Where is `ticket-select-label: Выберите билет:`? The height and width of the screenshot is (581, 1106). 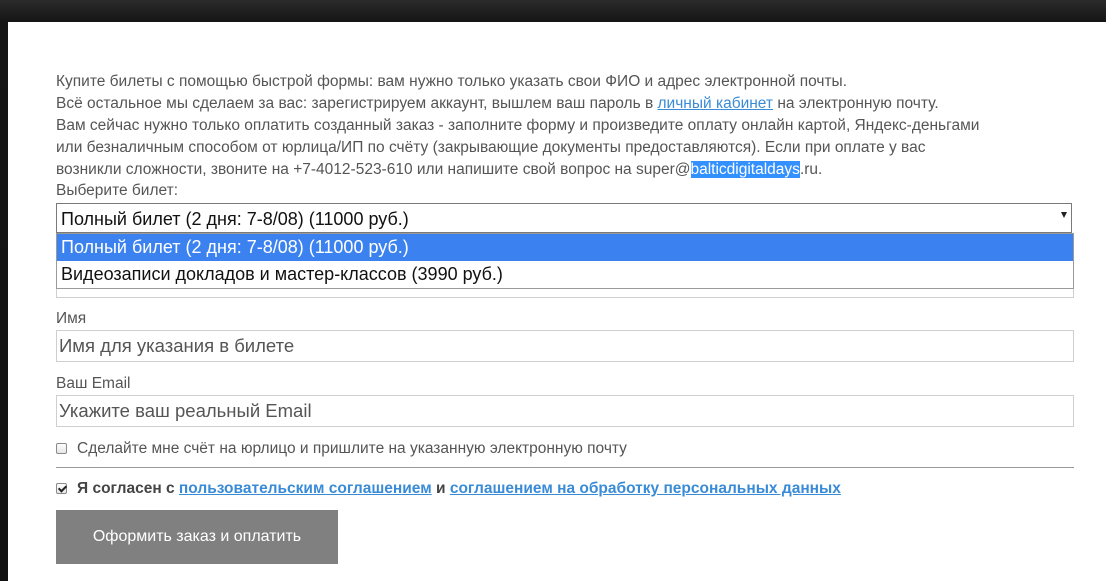
ticket-select-label: Выберите билет: is located at coordinates (117, 190).